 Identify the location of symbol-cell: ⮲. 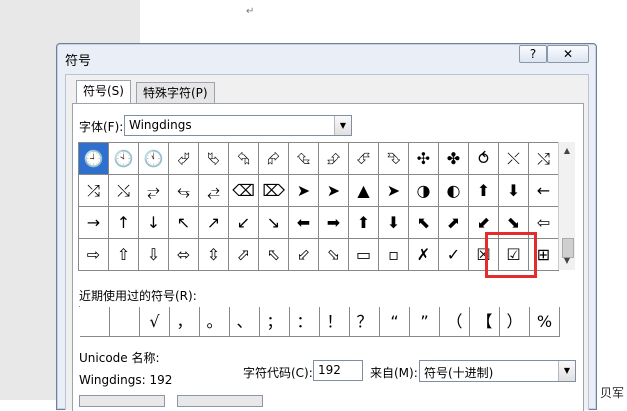
(244, 159).